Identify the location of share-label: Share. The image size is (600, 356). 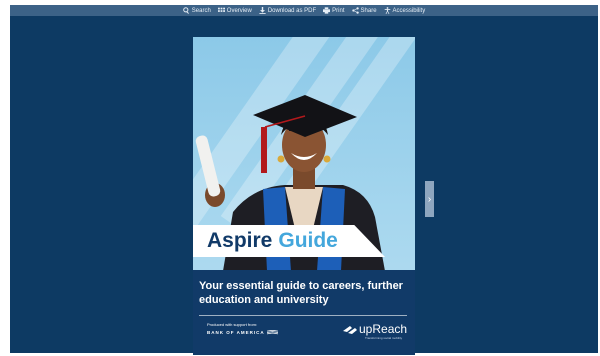
(368, 10).